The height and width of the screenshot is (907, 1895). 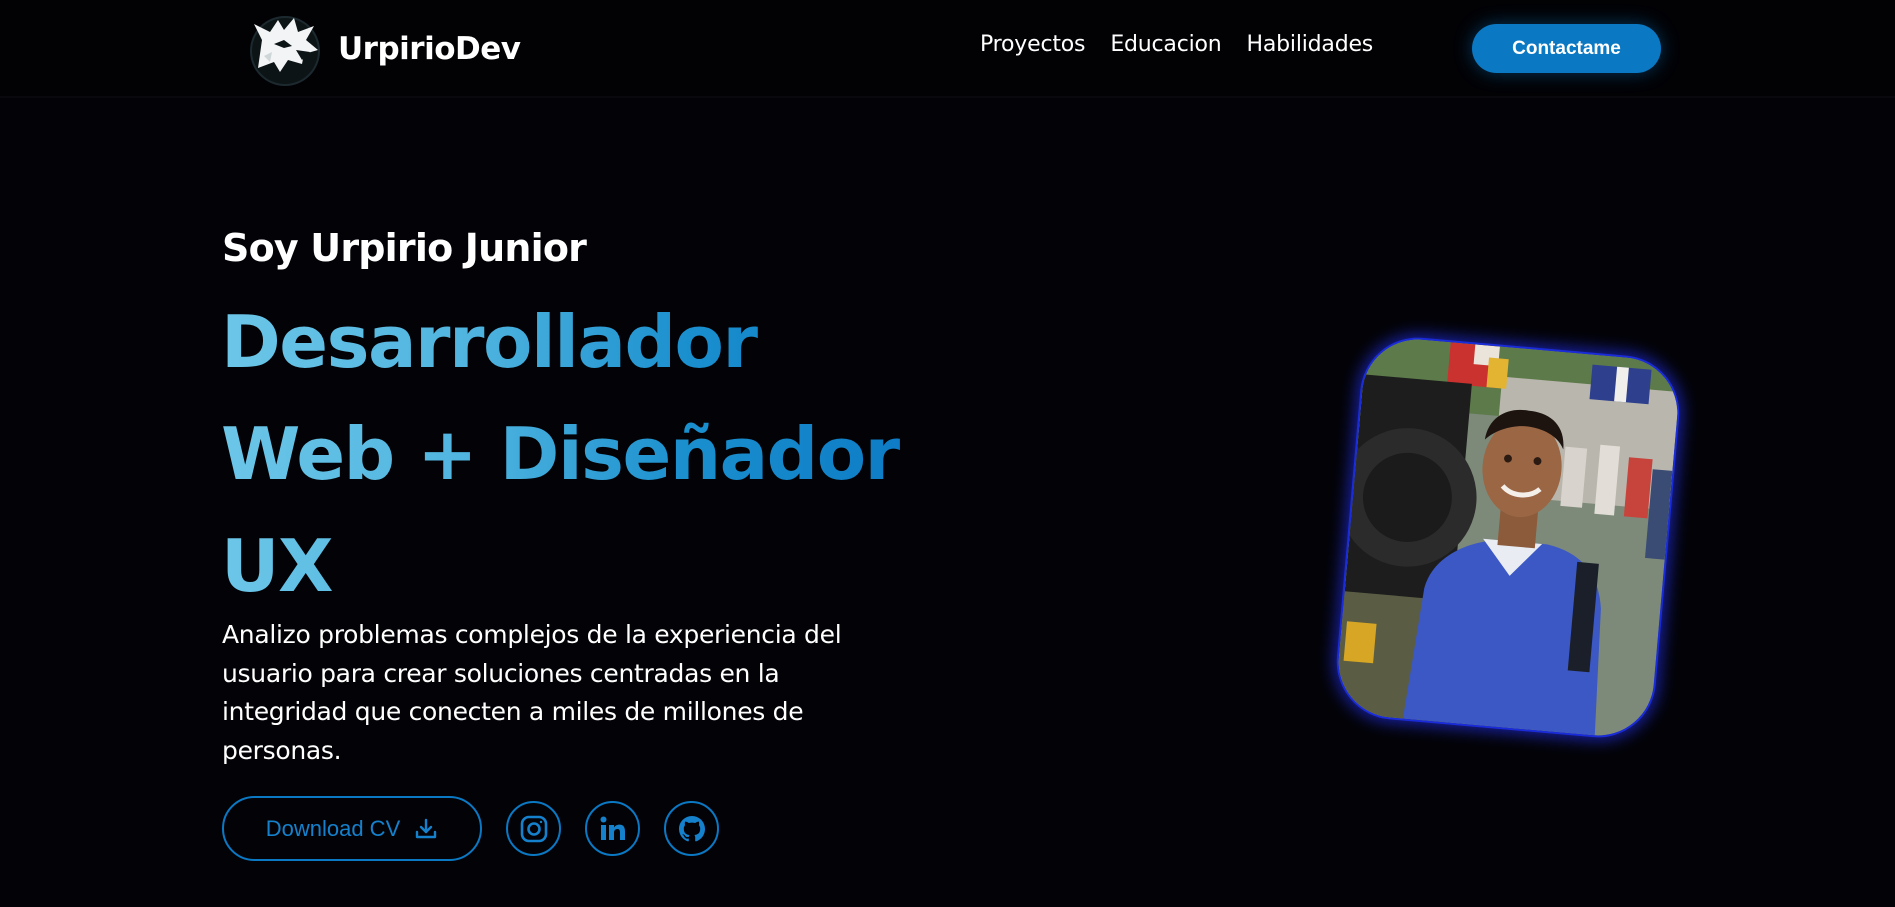 I want to click on instagram-link, so click(x=533, y=828).